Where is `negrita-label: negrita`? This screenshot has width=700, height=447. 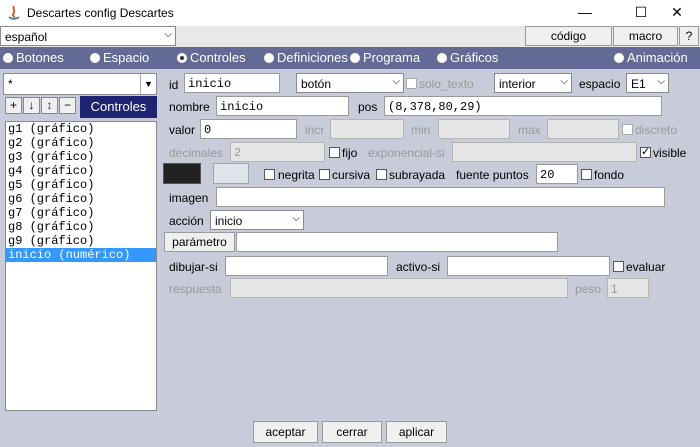
negrita-label: negrita is located at coordinates (296, 175).